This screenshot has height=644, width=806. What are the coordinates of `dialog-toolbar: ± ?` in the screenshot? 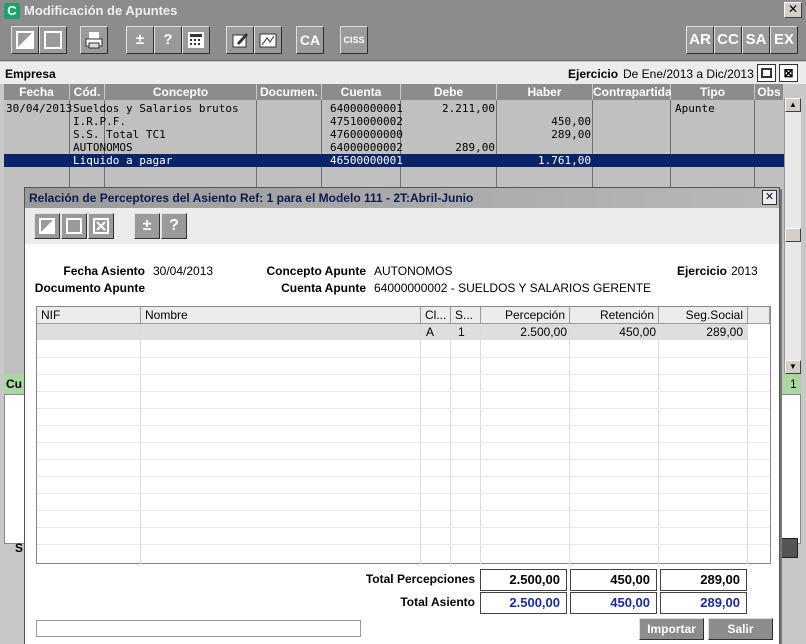 It's located at (402, 226).